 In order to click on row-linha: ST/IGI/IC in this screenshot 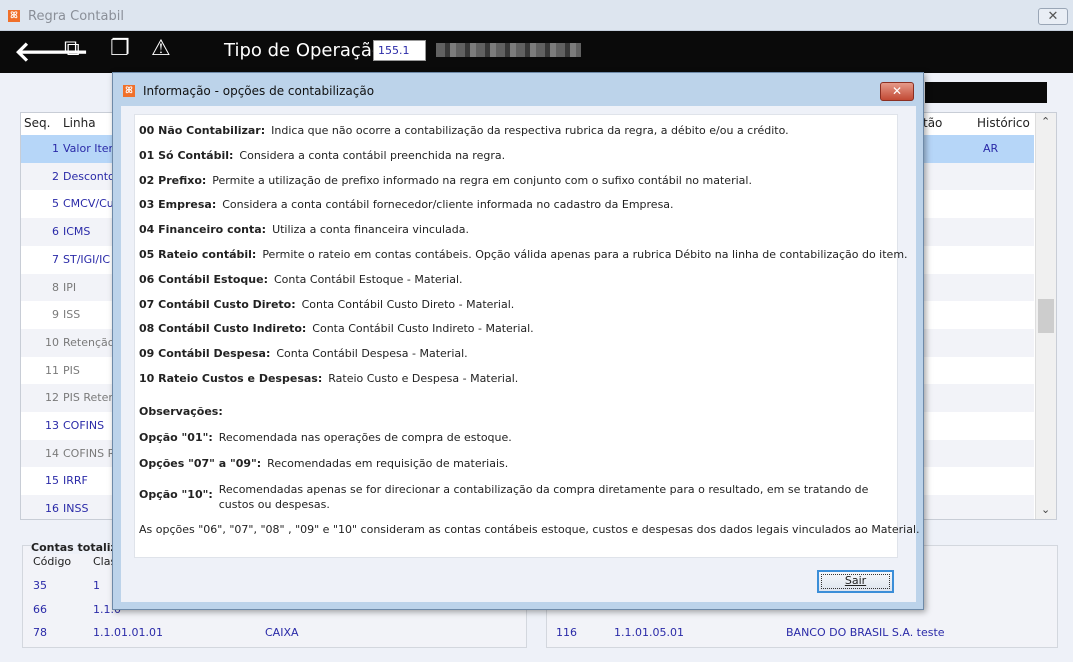, I will do `click(87, 259)`.